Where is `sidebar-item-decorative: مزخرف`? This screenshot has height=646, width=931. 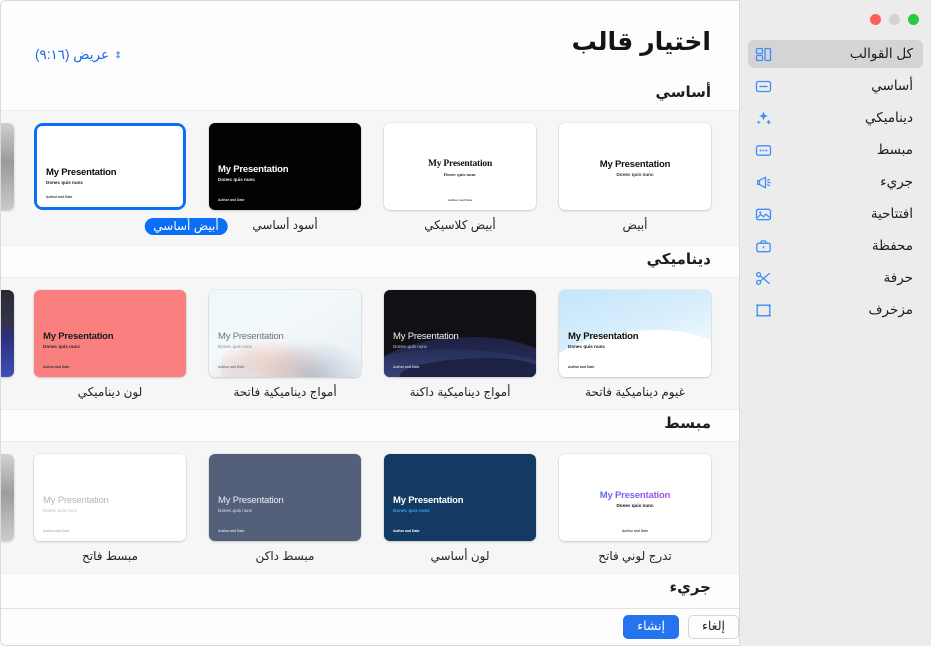
sidebar-item-decorative: مزخرف is located at coordinates (835, 310).